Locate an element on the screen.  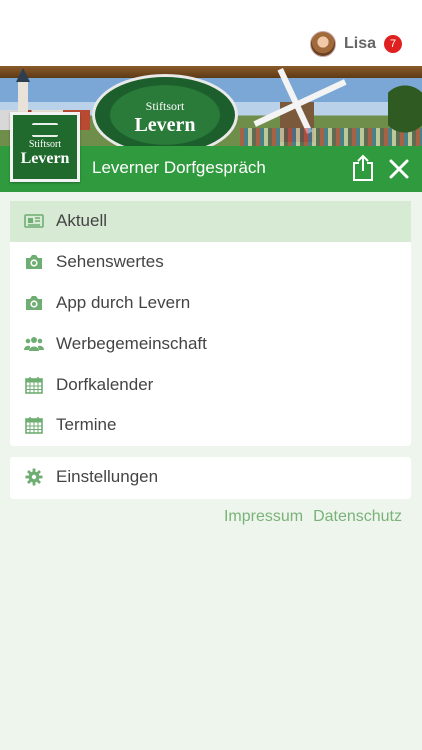
header-title: Leverner Dorfgespräch is located at coordinates (179, 167).